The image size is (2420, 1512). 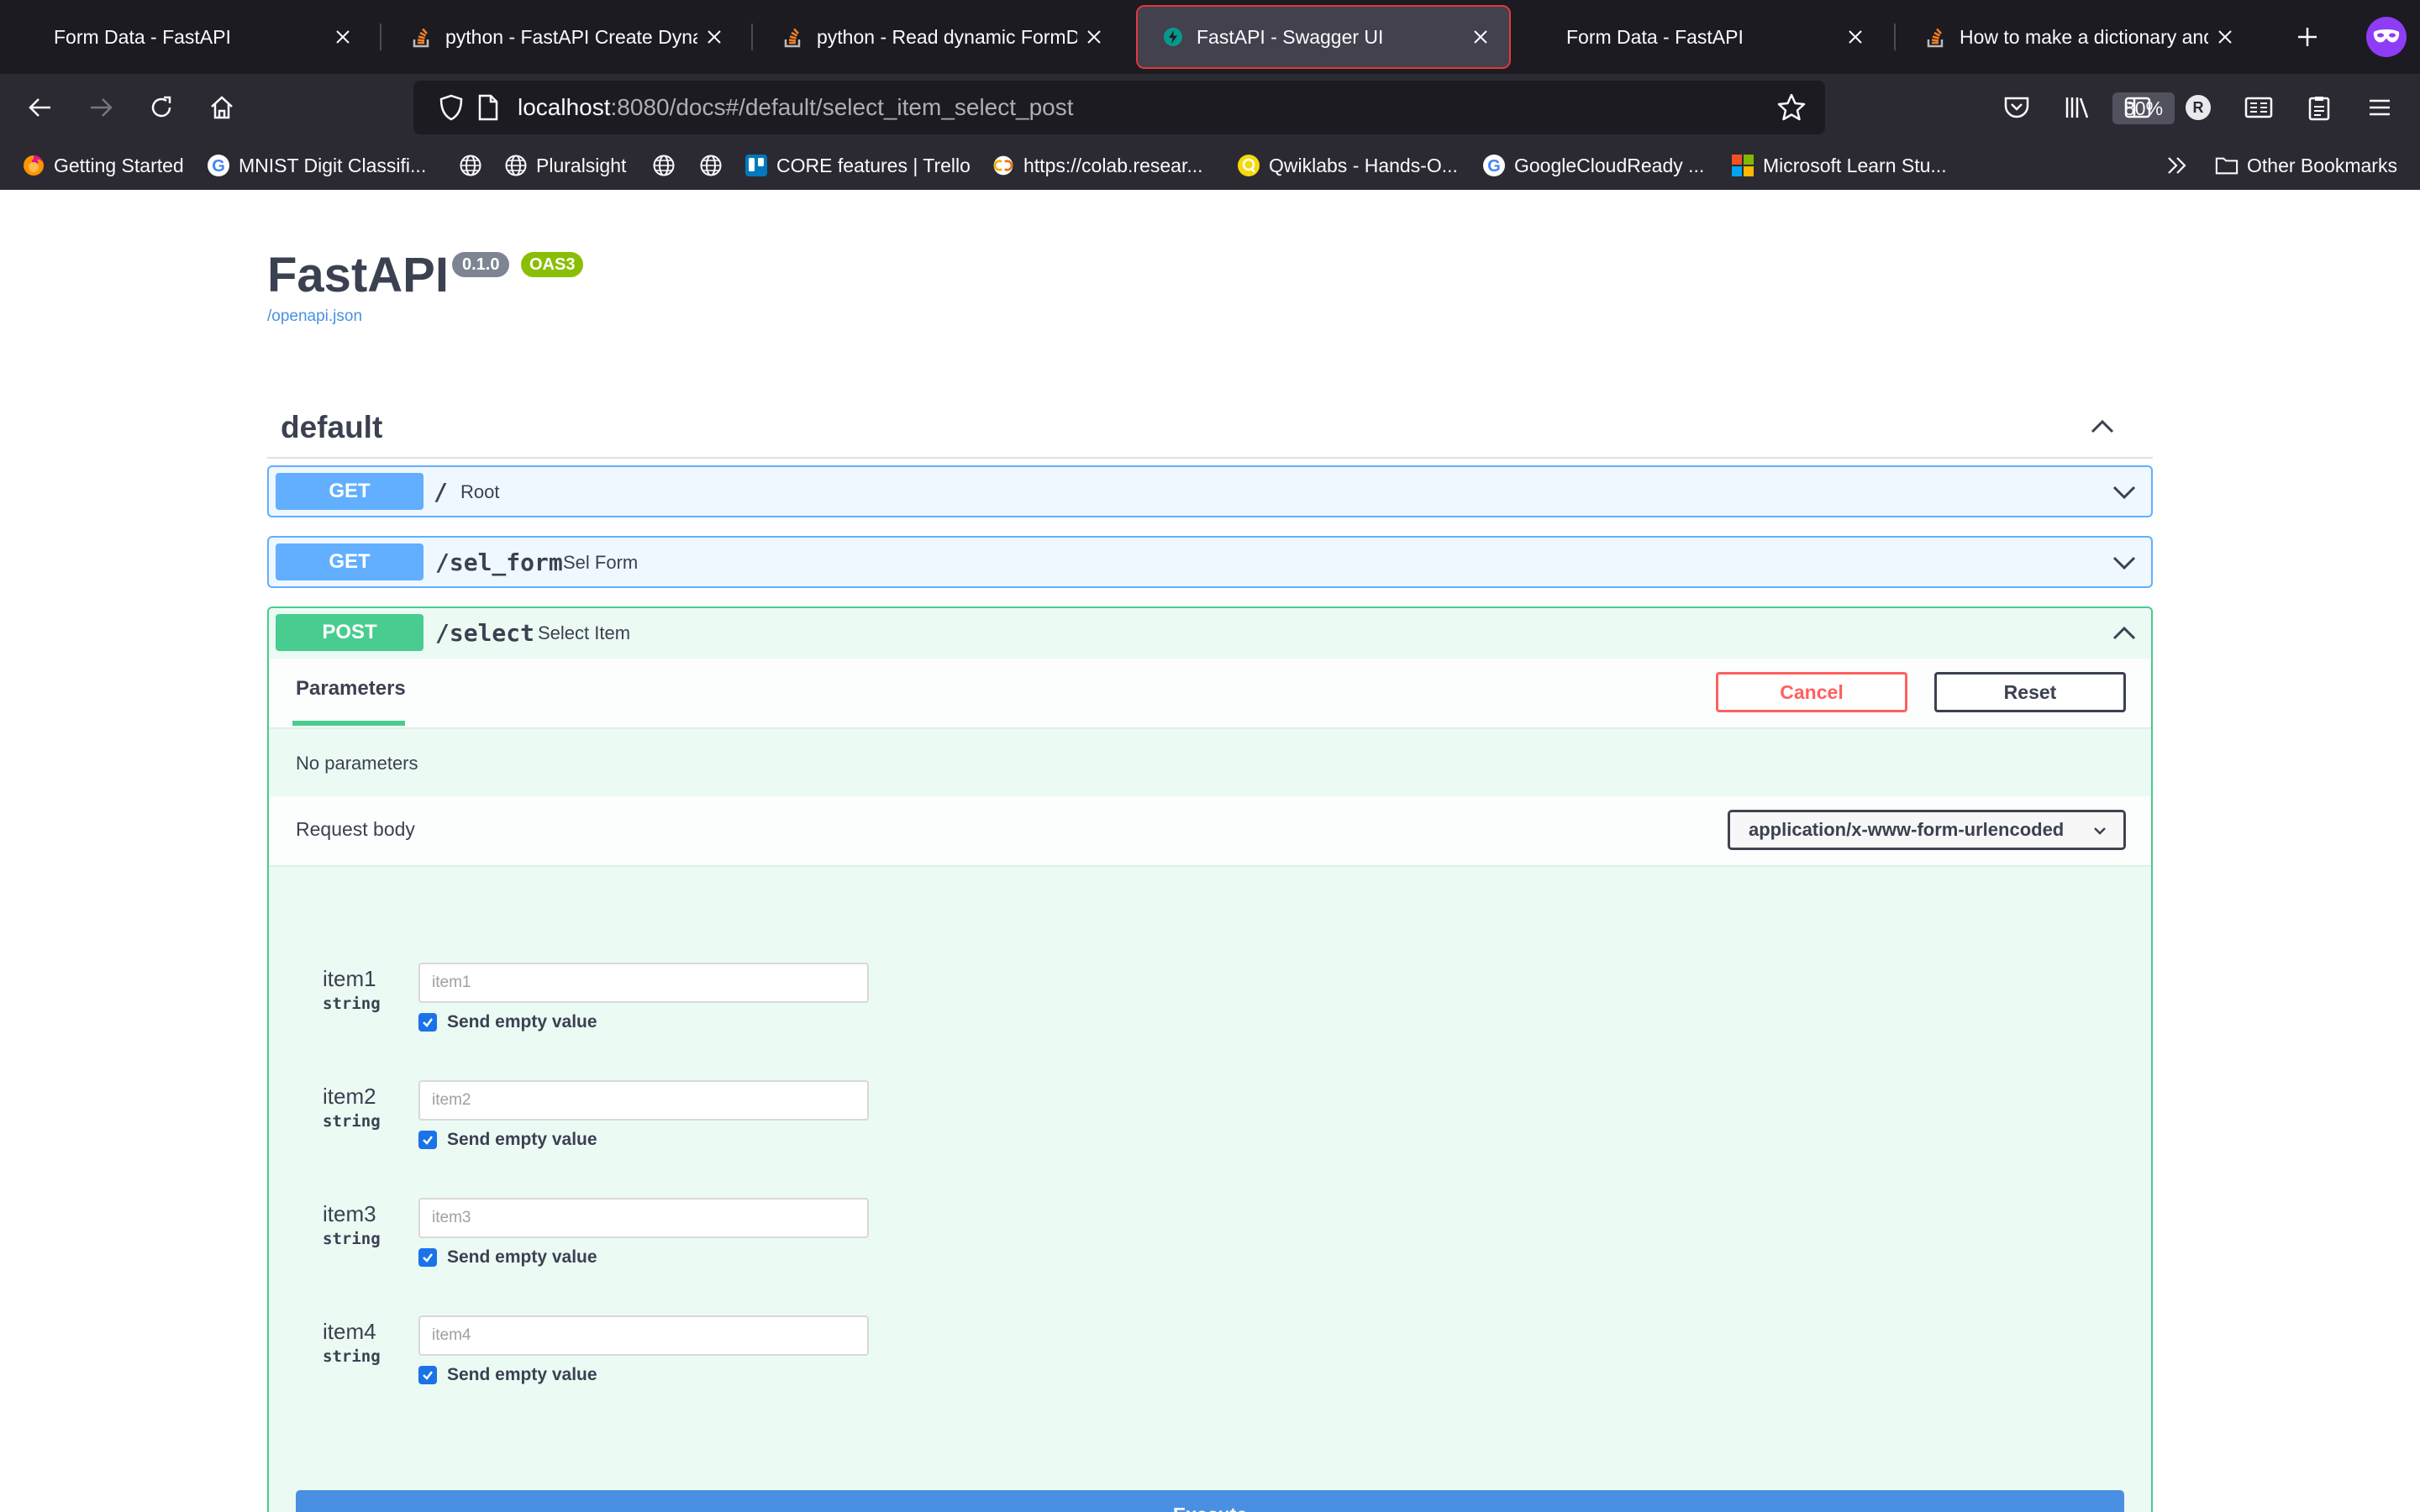 I want to click on google-icon: G, so click(x=1494, y=165).